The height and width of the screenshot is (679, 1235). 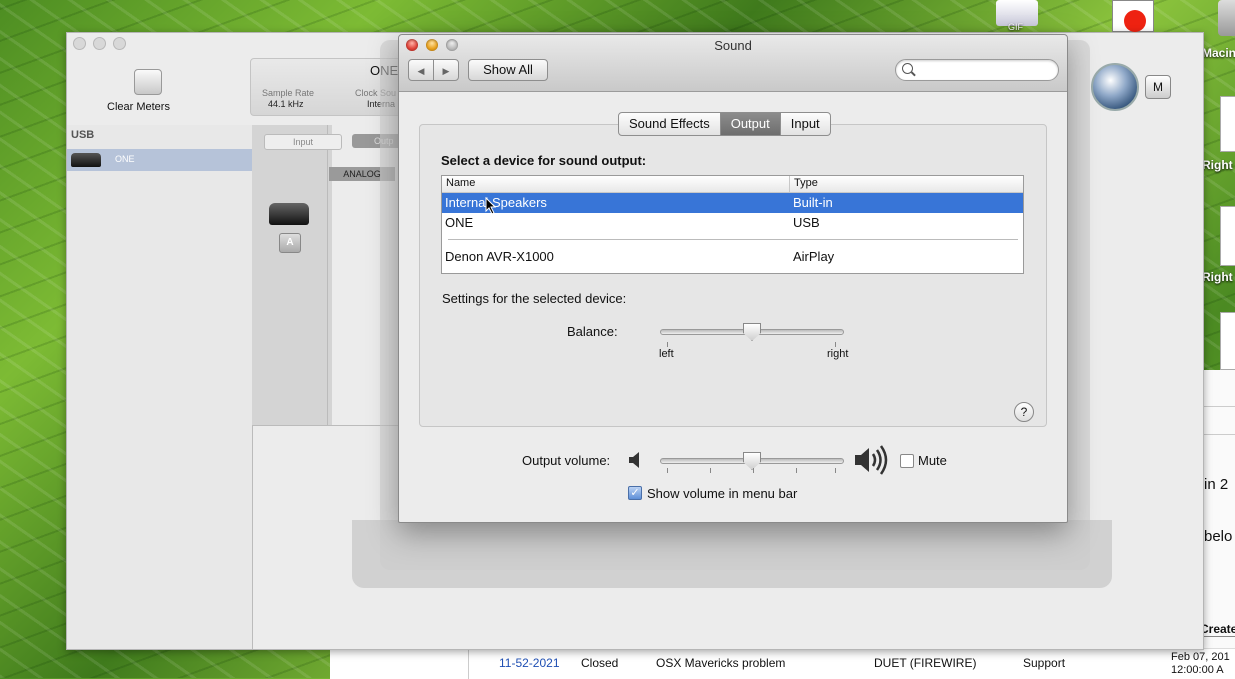 What do you see at coordinates (592, 331) in the screenshot?
I see `balance-label: Balance:` at bounding box center [592, 331].